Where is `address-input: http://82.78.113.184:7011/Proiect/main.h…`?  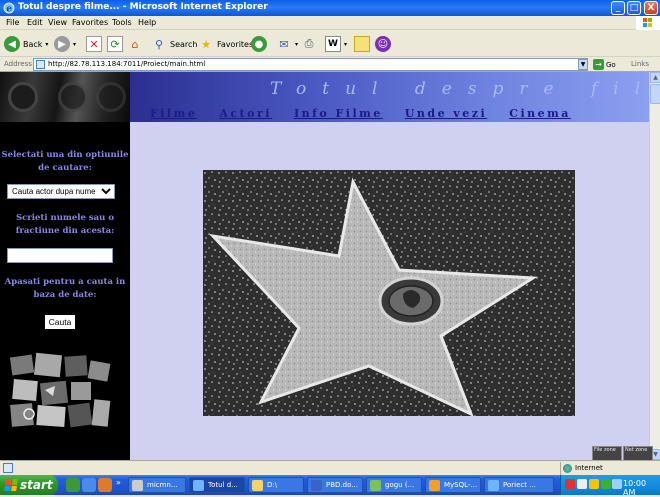
address-input: http://82.78.113.184:7011/Proiect/main.h… is located at coordinates (310, 64).